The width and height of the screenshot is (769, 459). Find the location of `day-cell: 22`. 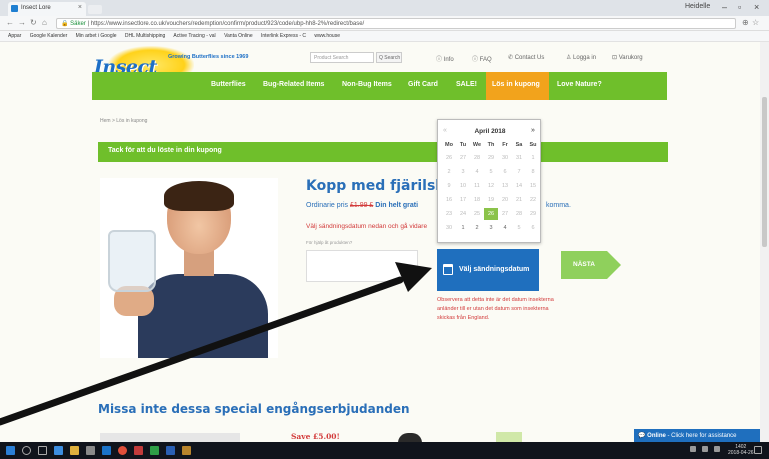

day-cell: 22 is located at coordinates (533, 200).